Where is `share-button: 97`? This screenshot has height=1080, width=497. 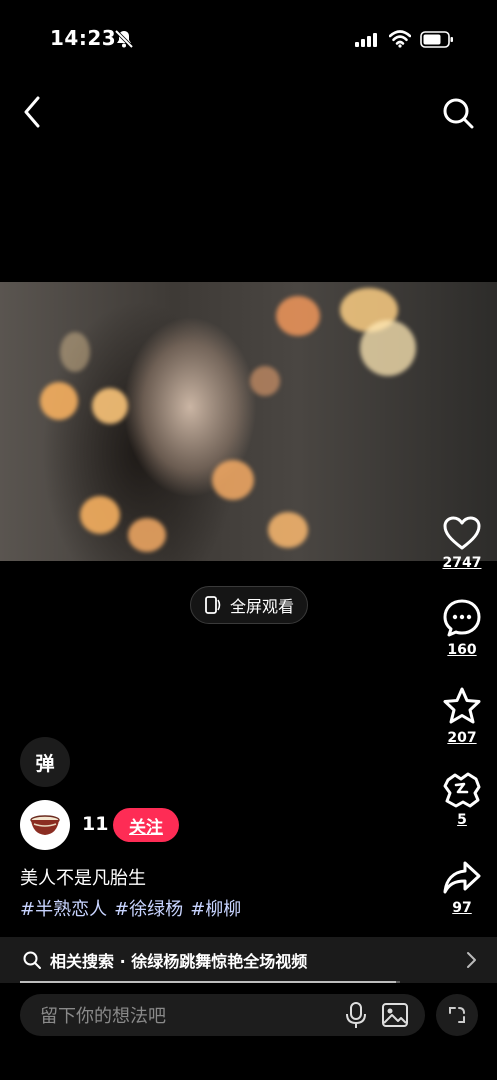 share-button: 97 is located at coordinates (462, 888).